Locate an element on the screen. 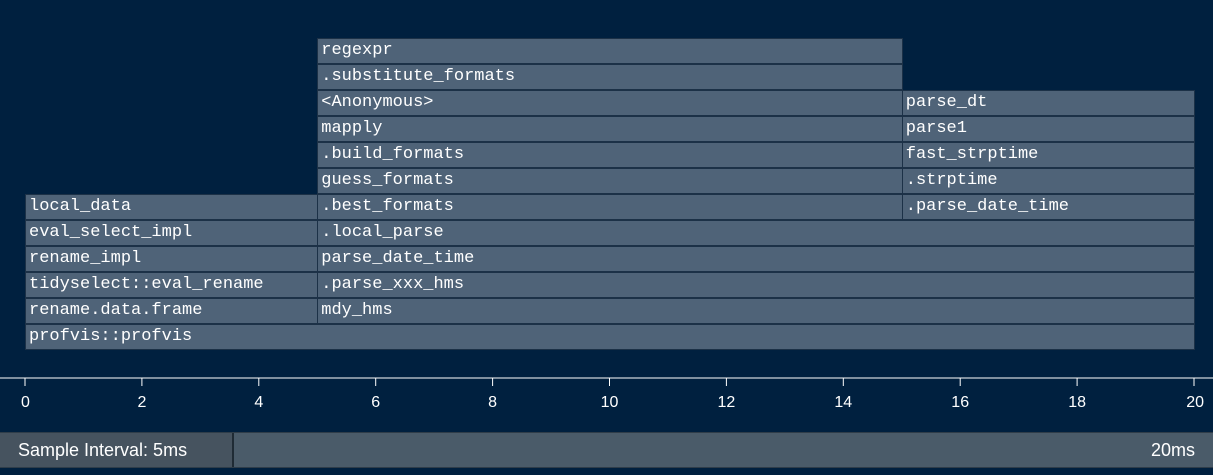 The height and width of the screenshot is (475, 1213). frame-rename-impl: rename_impl is located at coordinates (172, 259).